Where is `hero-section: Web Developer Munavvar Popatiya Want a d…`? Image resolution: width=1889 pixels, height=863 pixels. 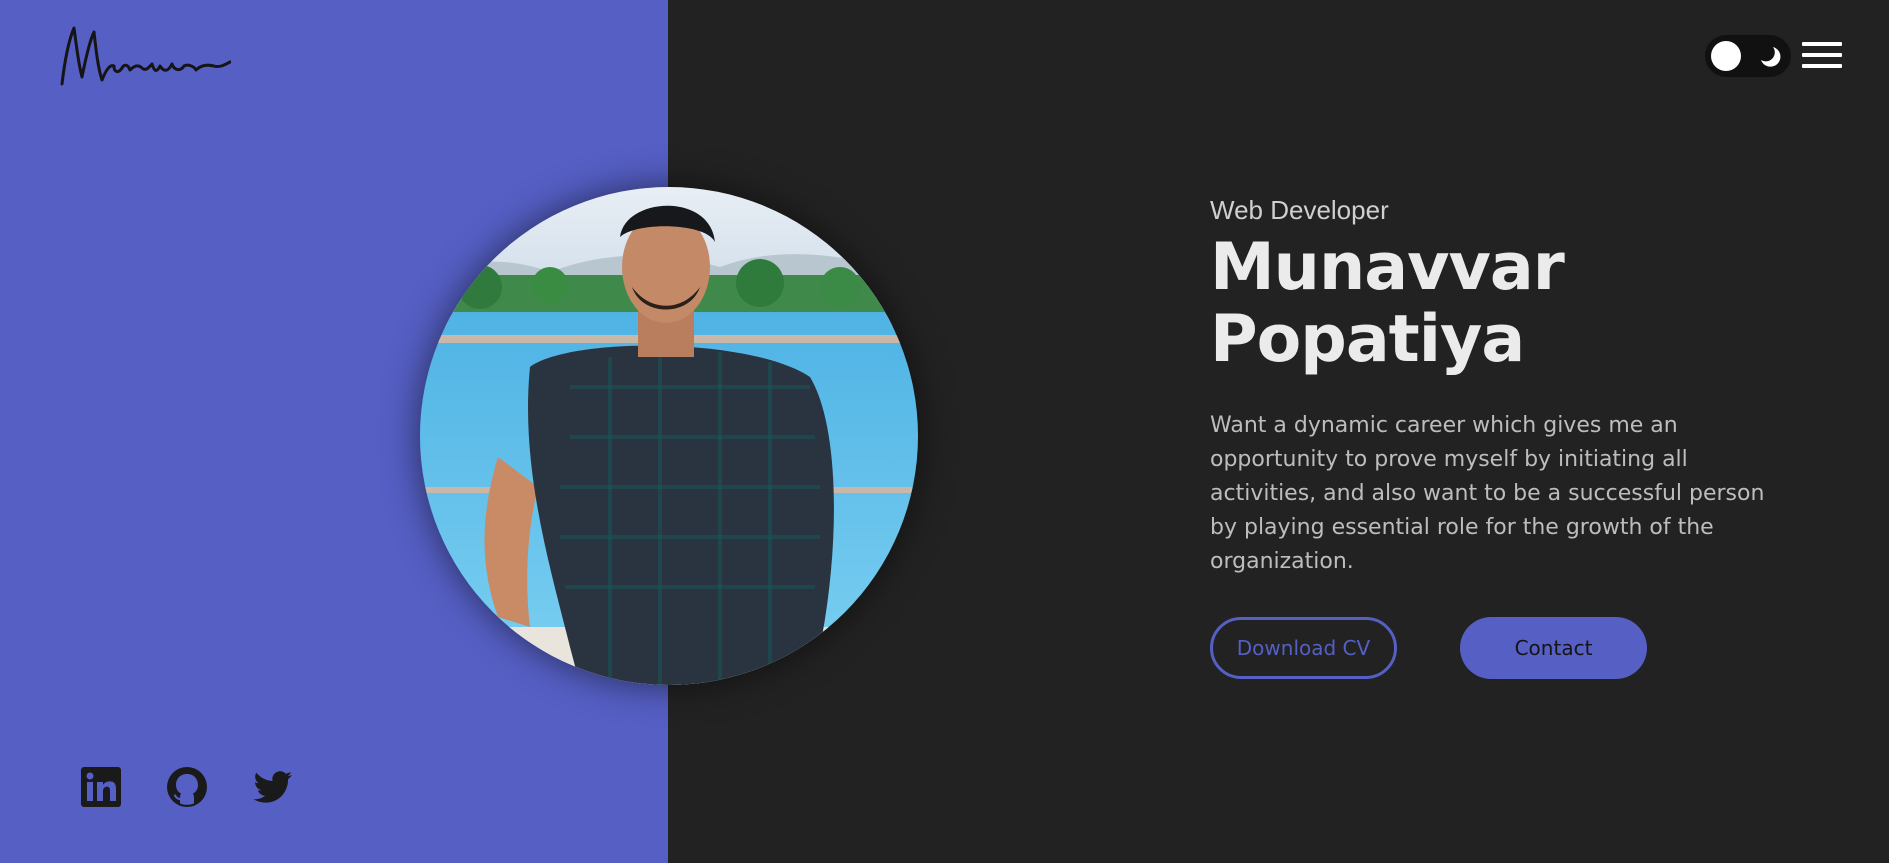
hero-section: Web Developer Munavvar Popatiya Want a d… is located at coordinates (1490, 387).